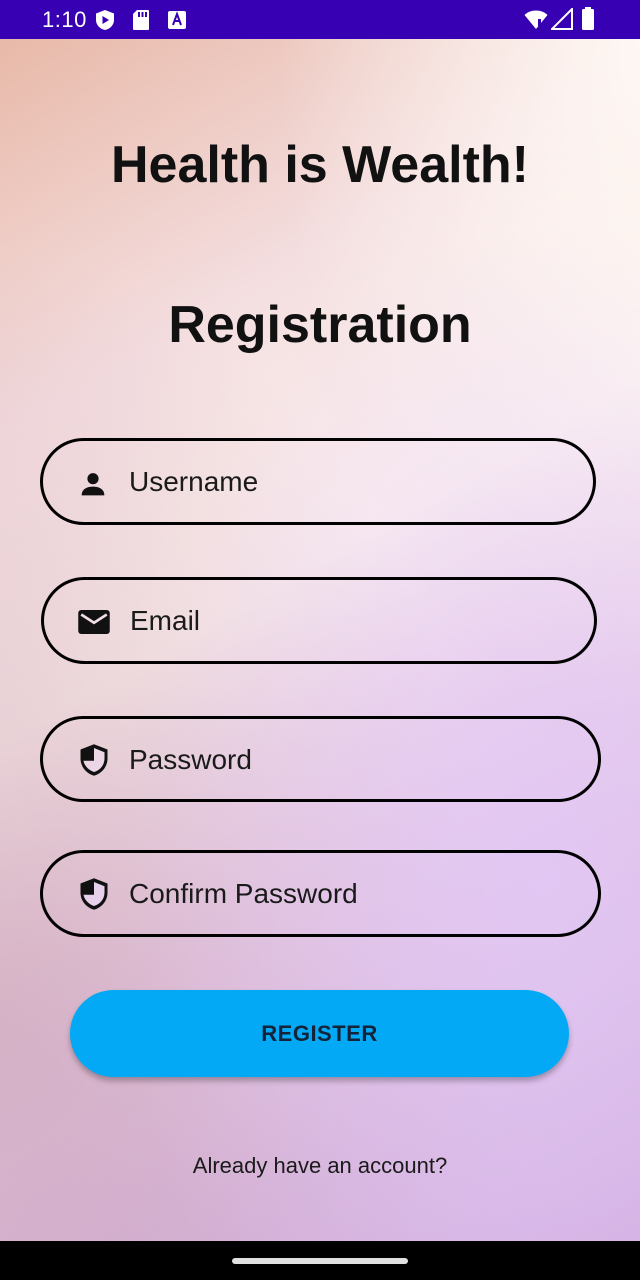  Describe the element at coordinates (165, 620) in the screenshot. I see `email-placeholder: Email` at that location.